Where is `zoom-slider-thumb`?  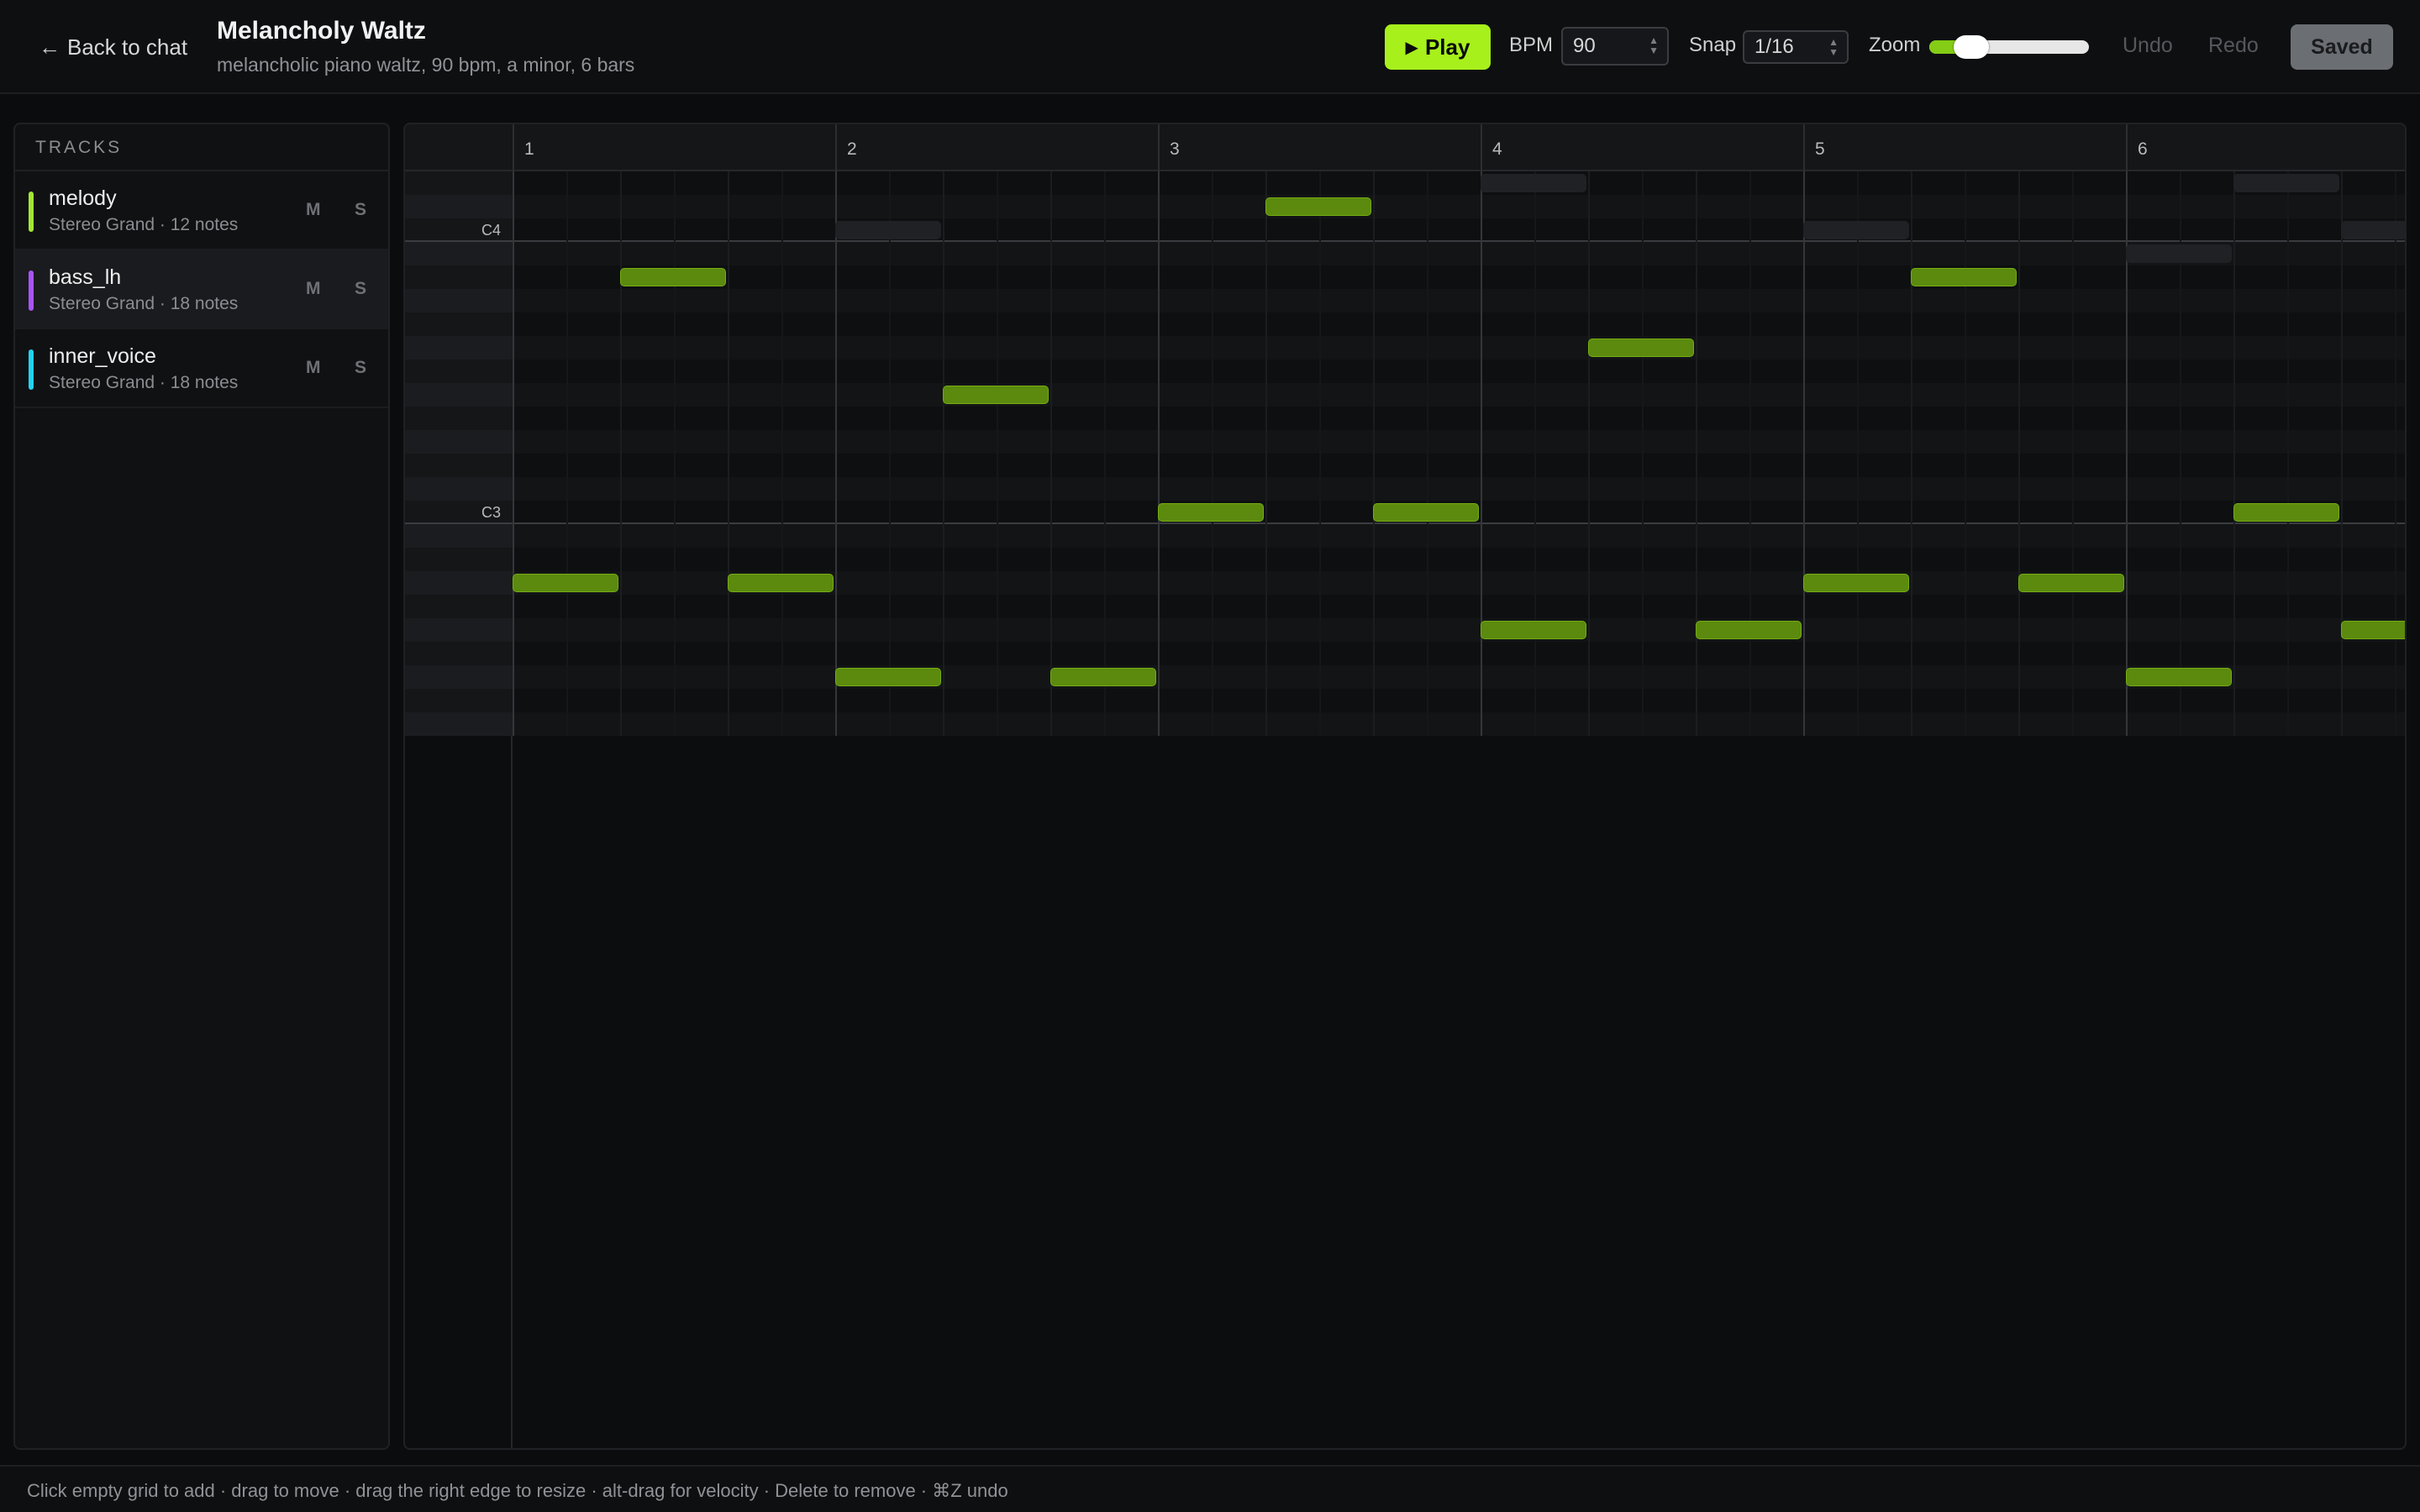
zoom-slider-thumb is located at coordinates (1972, 47).